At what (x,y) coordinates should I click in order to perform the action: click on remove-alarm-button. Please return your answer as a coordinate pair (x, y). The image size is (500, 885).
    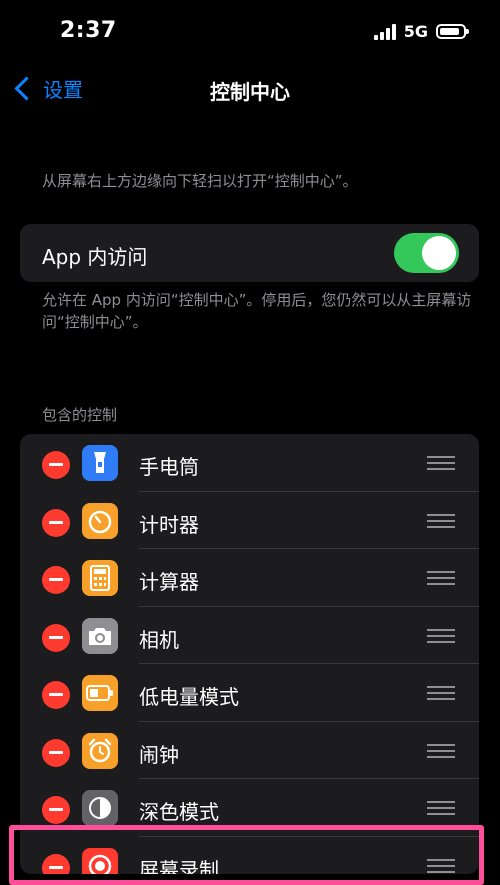
    Looking at the image, I should click on (56, 752).